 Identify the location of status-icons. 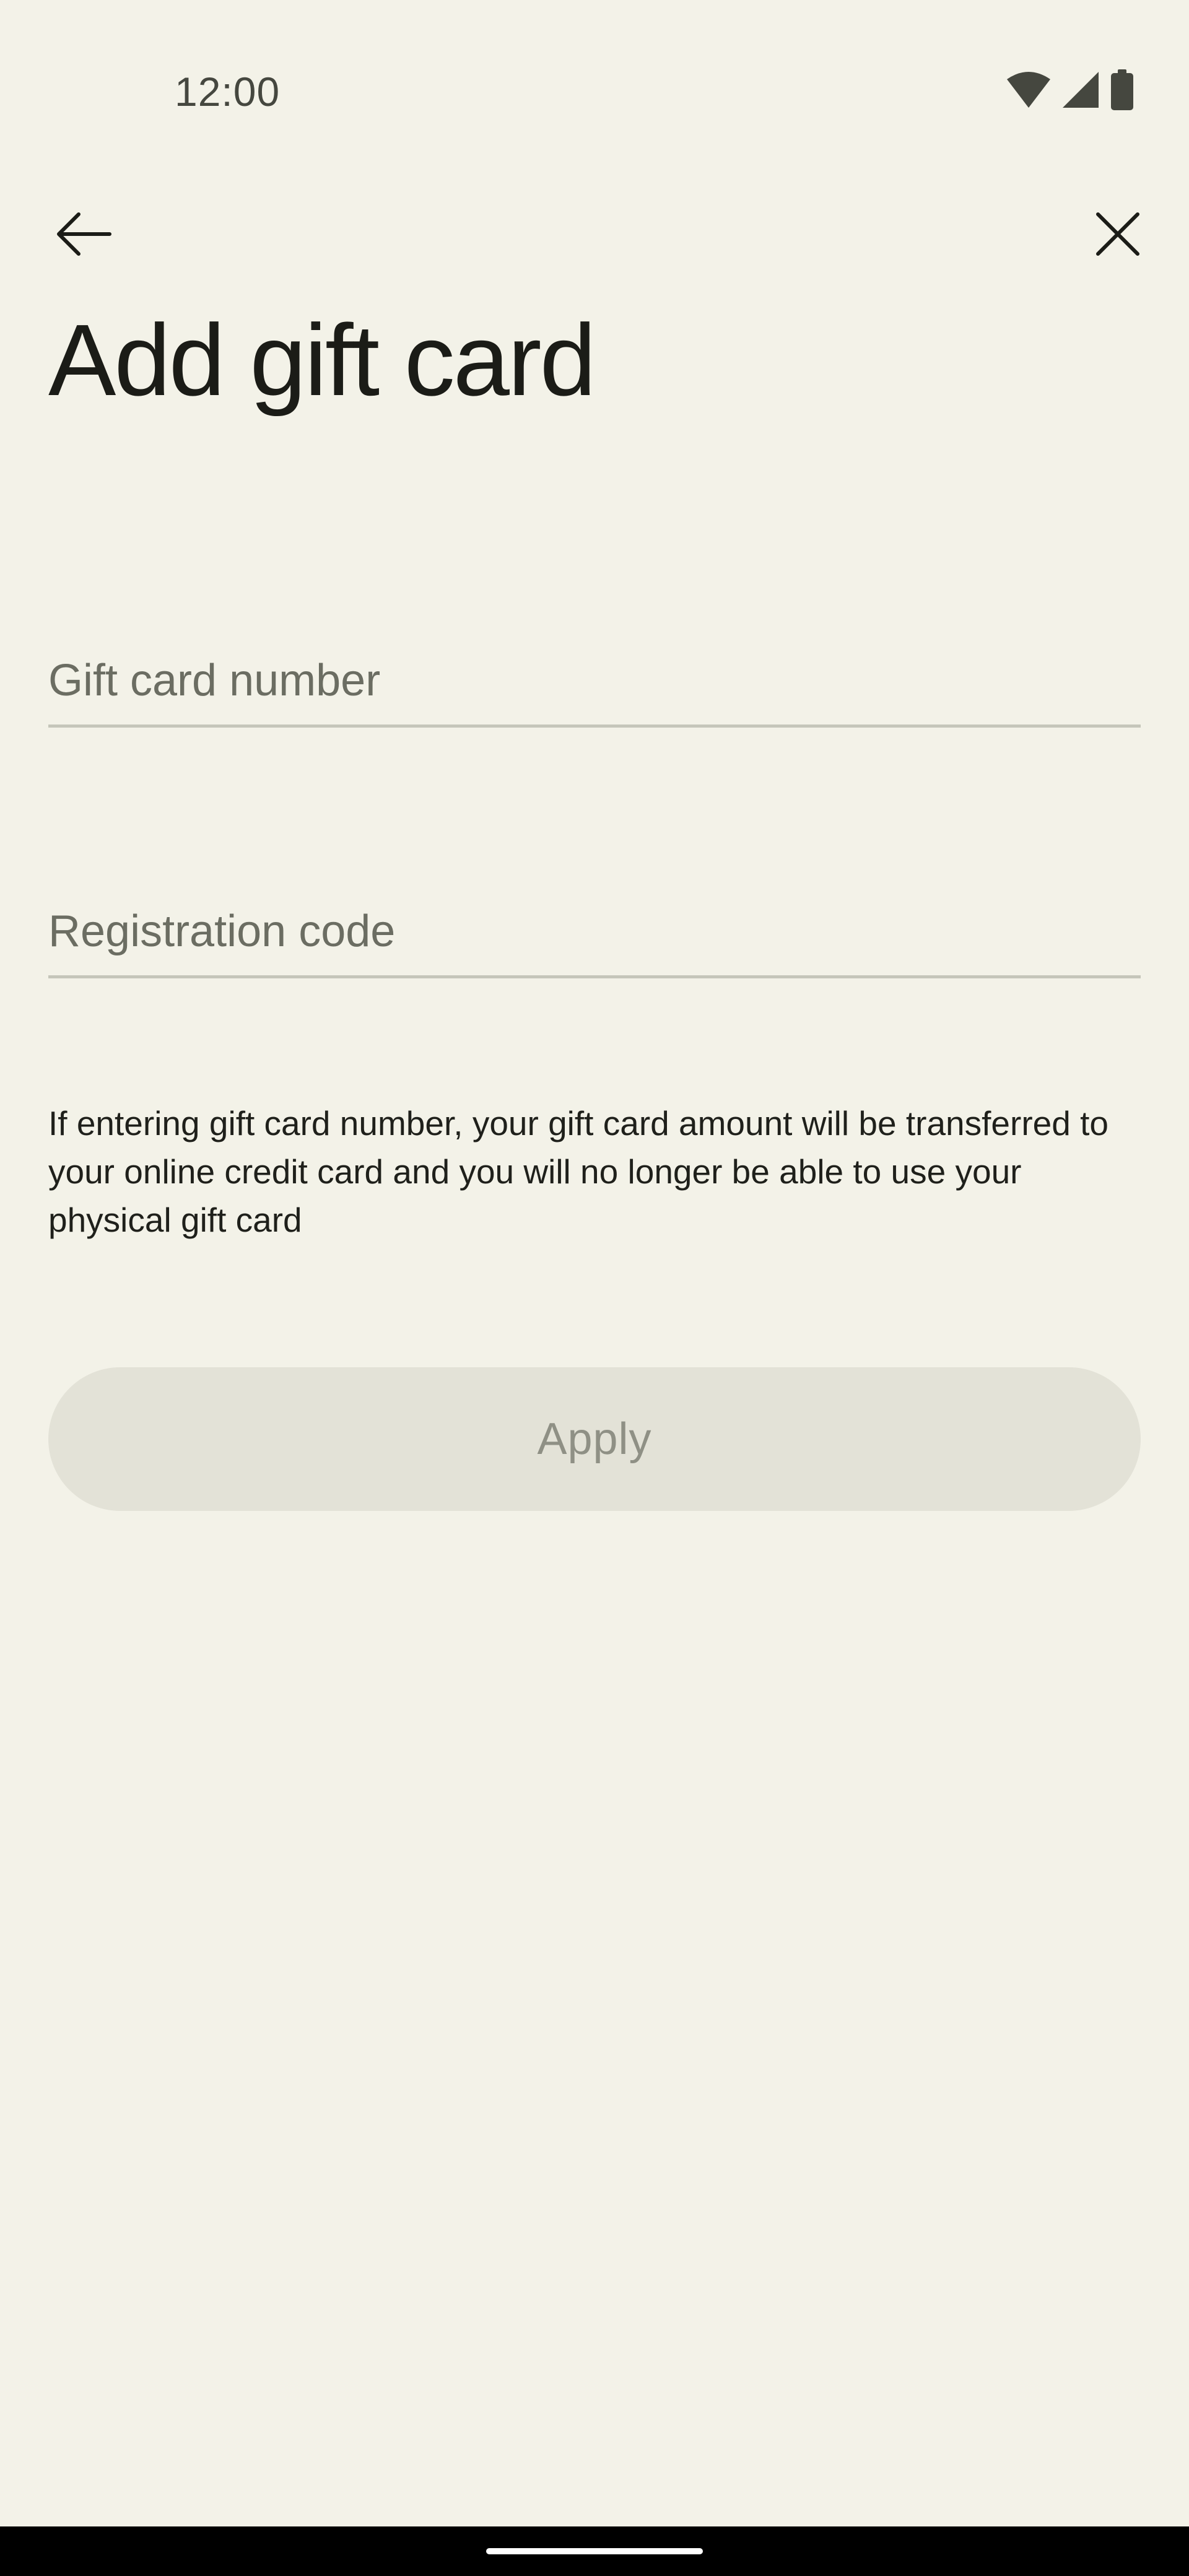
(1070, 89).